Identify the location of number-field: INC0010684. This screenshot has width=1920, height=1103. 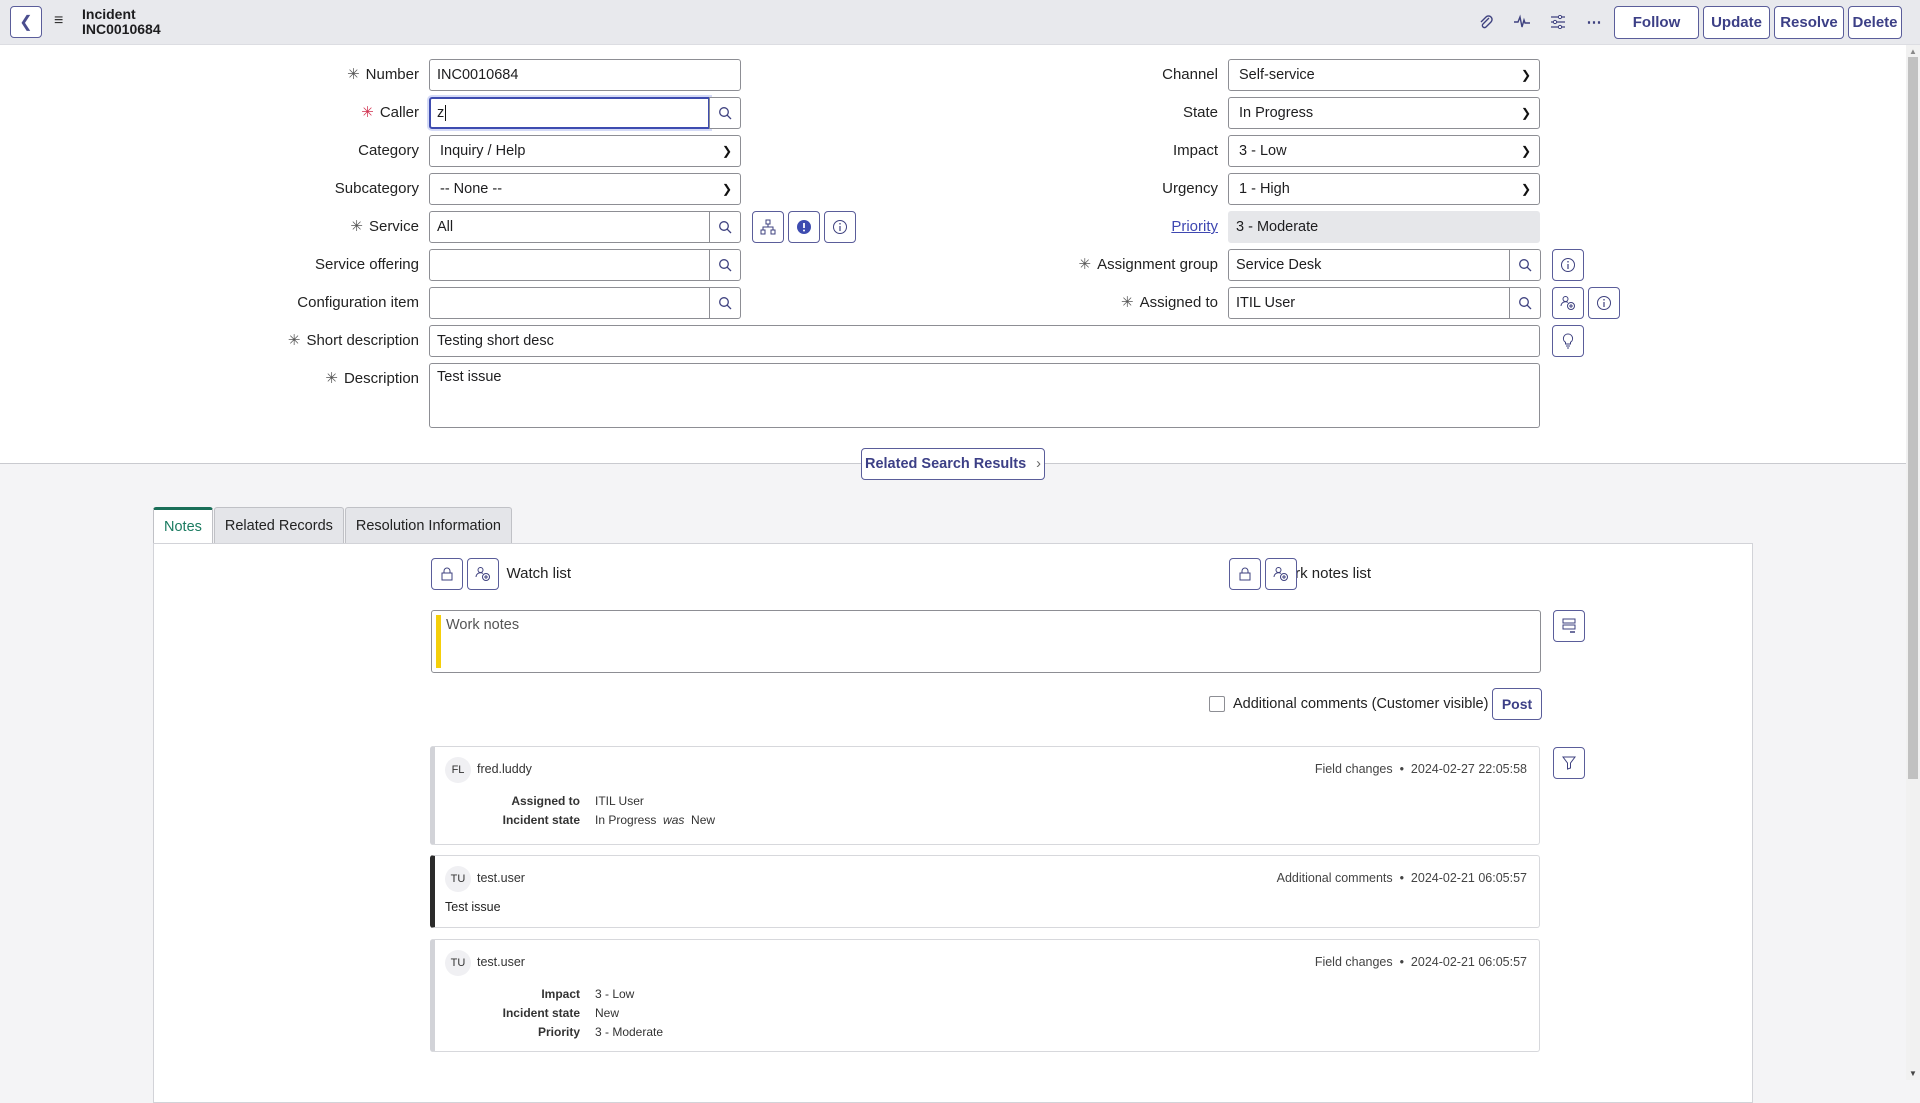
(585, 75).